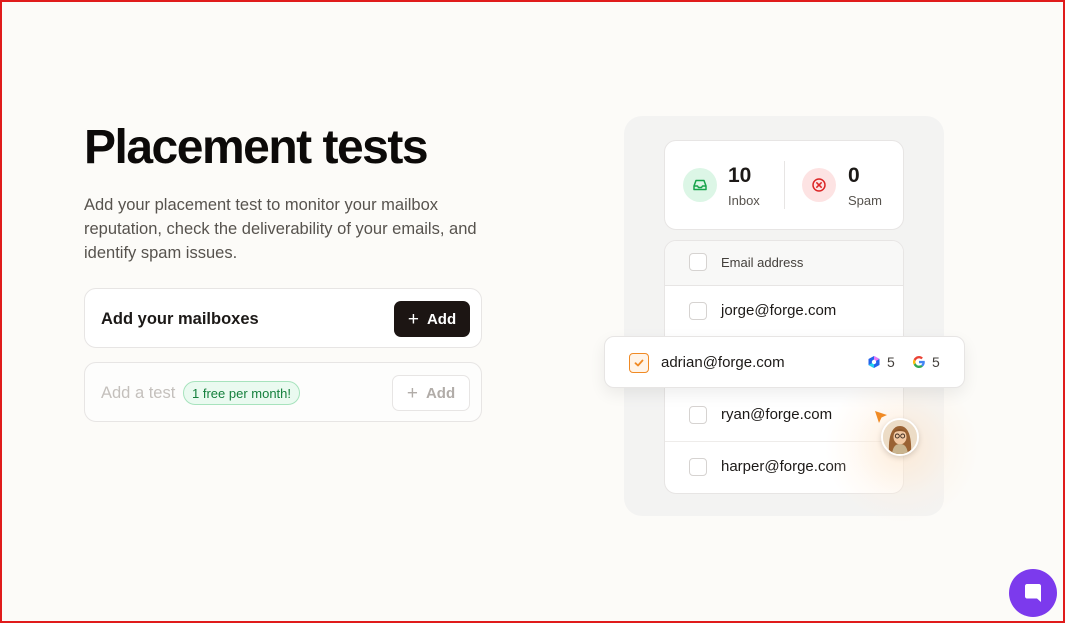  Describe the element at coordinates (900, 437) in the screenshot. I see `avatar` at that location.